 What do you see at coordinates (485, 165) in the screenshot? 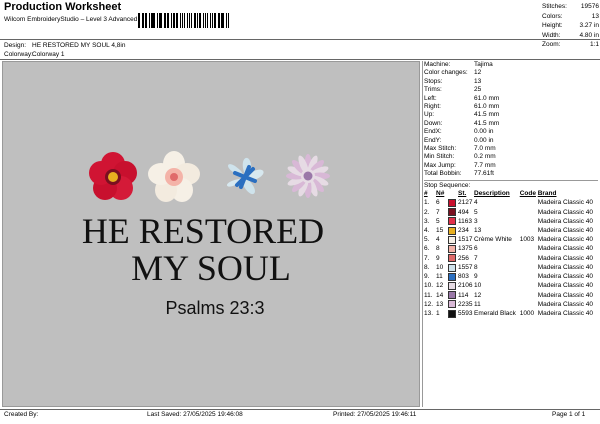
I see `param-value: 7.7 mm` at bounding box center [485, 165].